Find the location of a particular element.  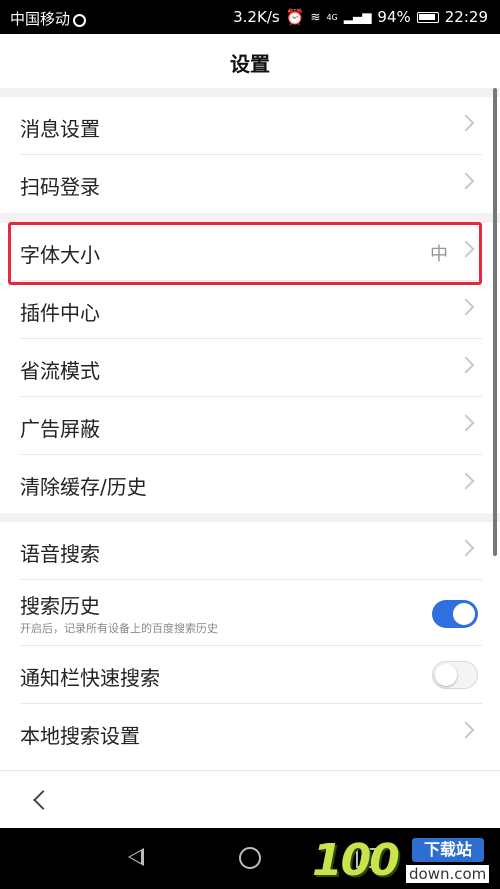

signal-icon: ▂▄▆ is located at coordinates (357, 17).